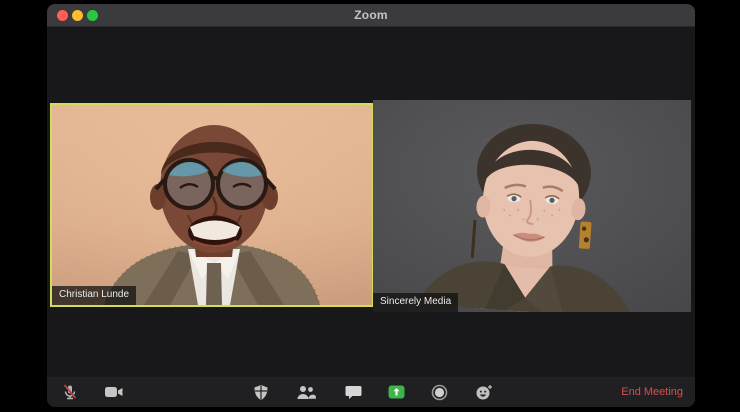 The height and width of the screenshot is (412, 740). I want to click on participants-button, so click(306, 392).